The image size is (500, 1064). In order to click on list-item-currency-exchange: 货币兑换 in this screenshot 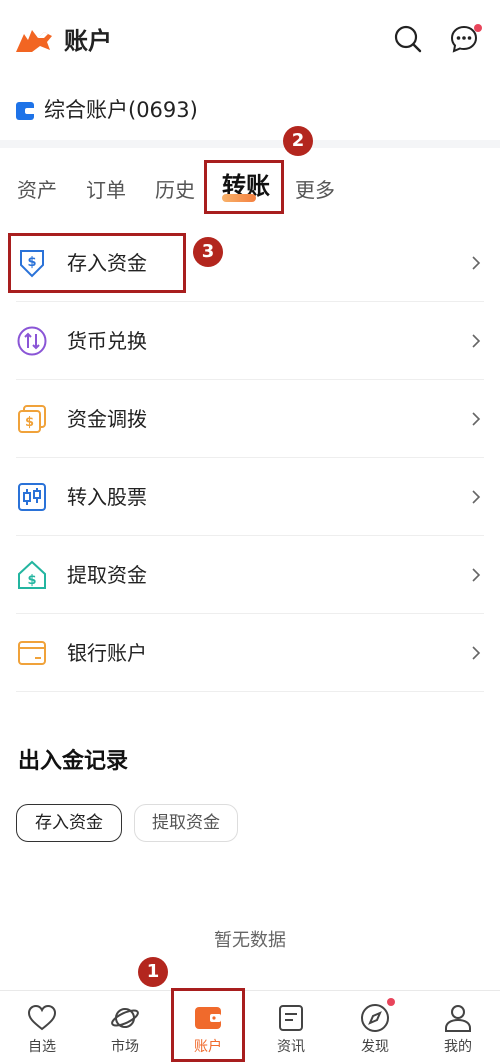, I will do `click(250, 341)`.